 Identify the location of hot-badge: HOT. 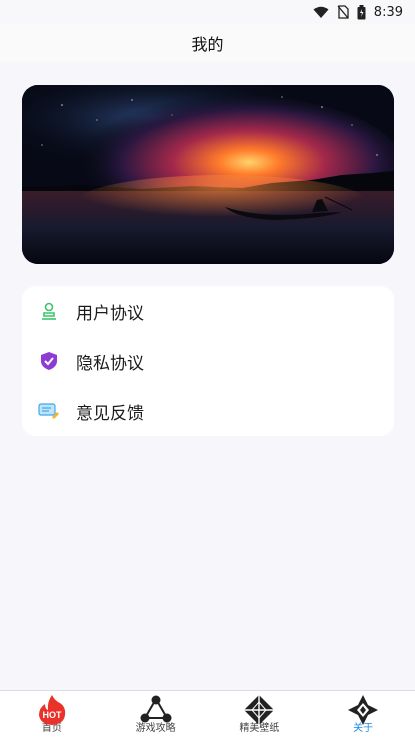
(52, 715).